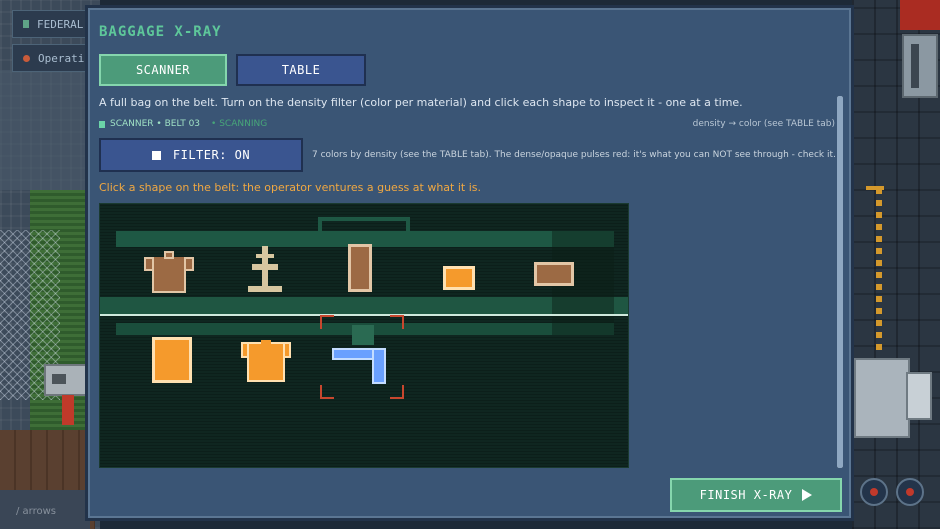 The height and width of the screenshot is (529, 940). Describe the element at coordinates (169, 272) in the screenshot. I see `bag-item-shirt` at that location.